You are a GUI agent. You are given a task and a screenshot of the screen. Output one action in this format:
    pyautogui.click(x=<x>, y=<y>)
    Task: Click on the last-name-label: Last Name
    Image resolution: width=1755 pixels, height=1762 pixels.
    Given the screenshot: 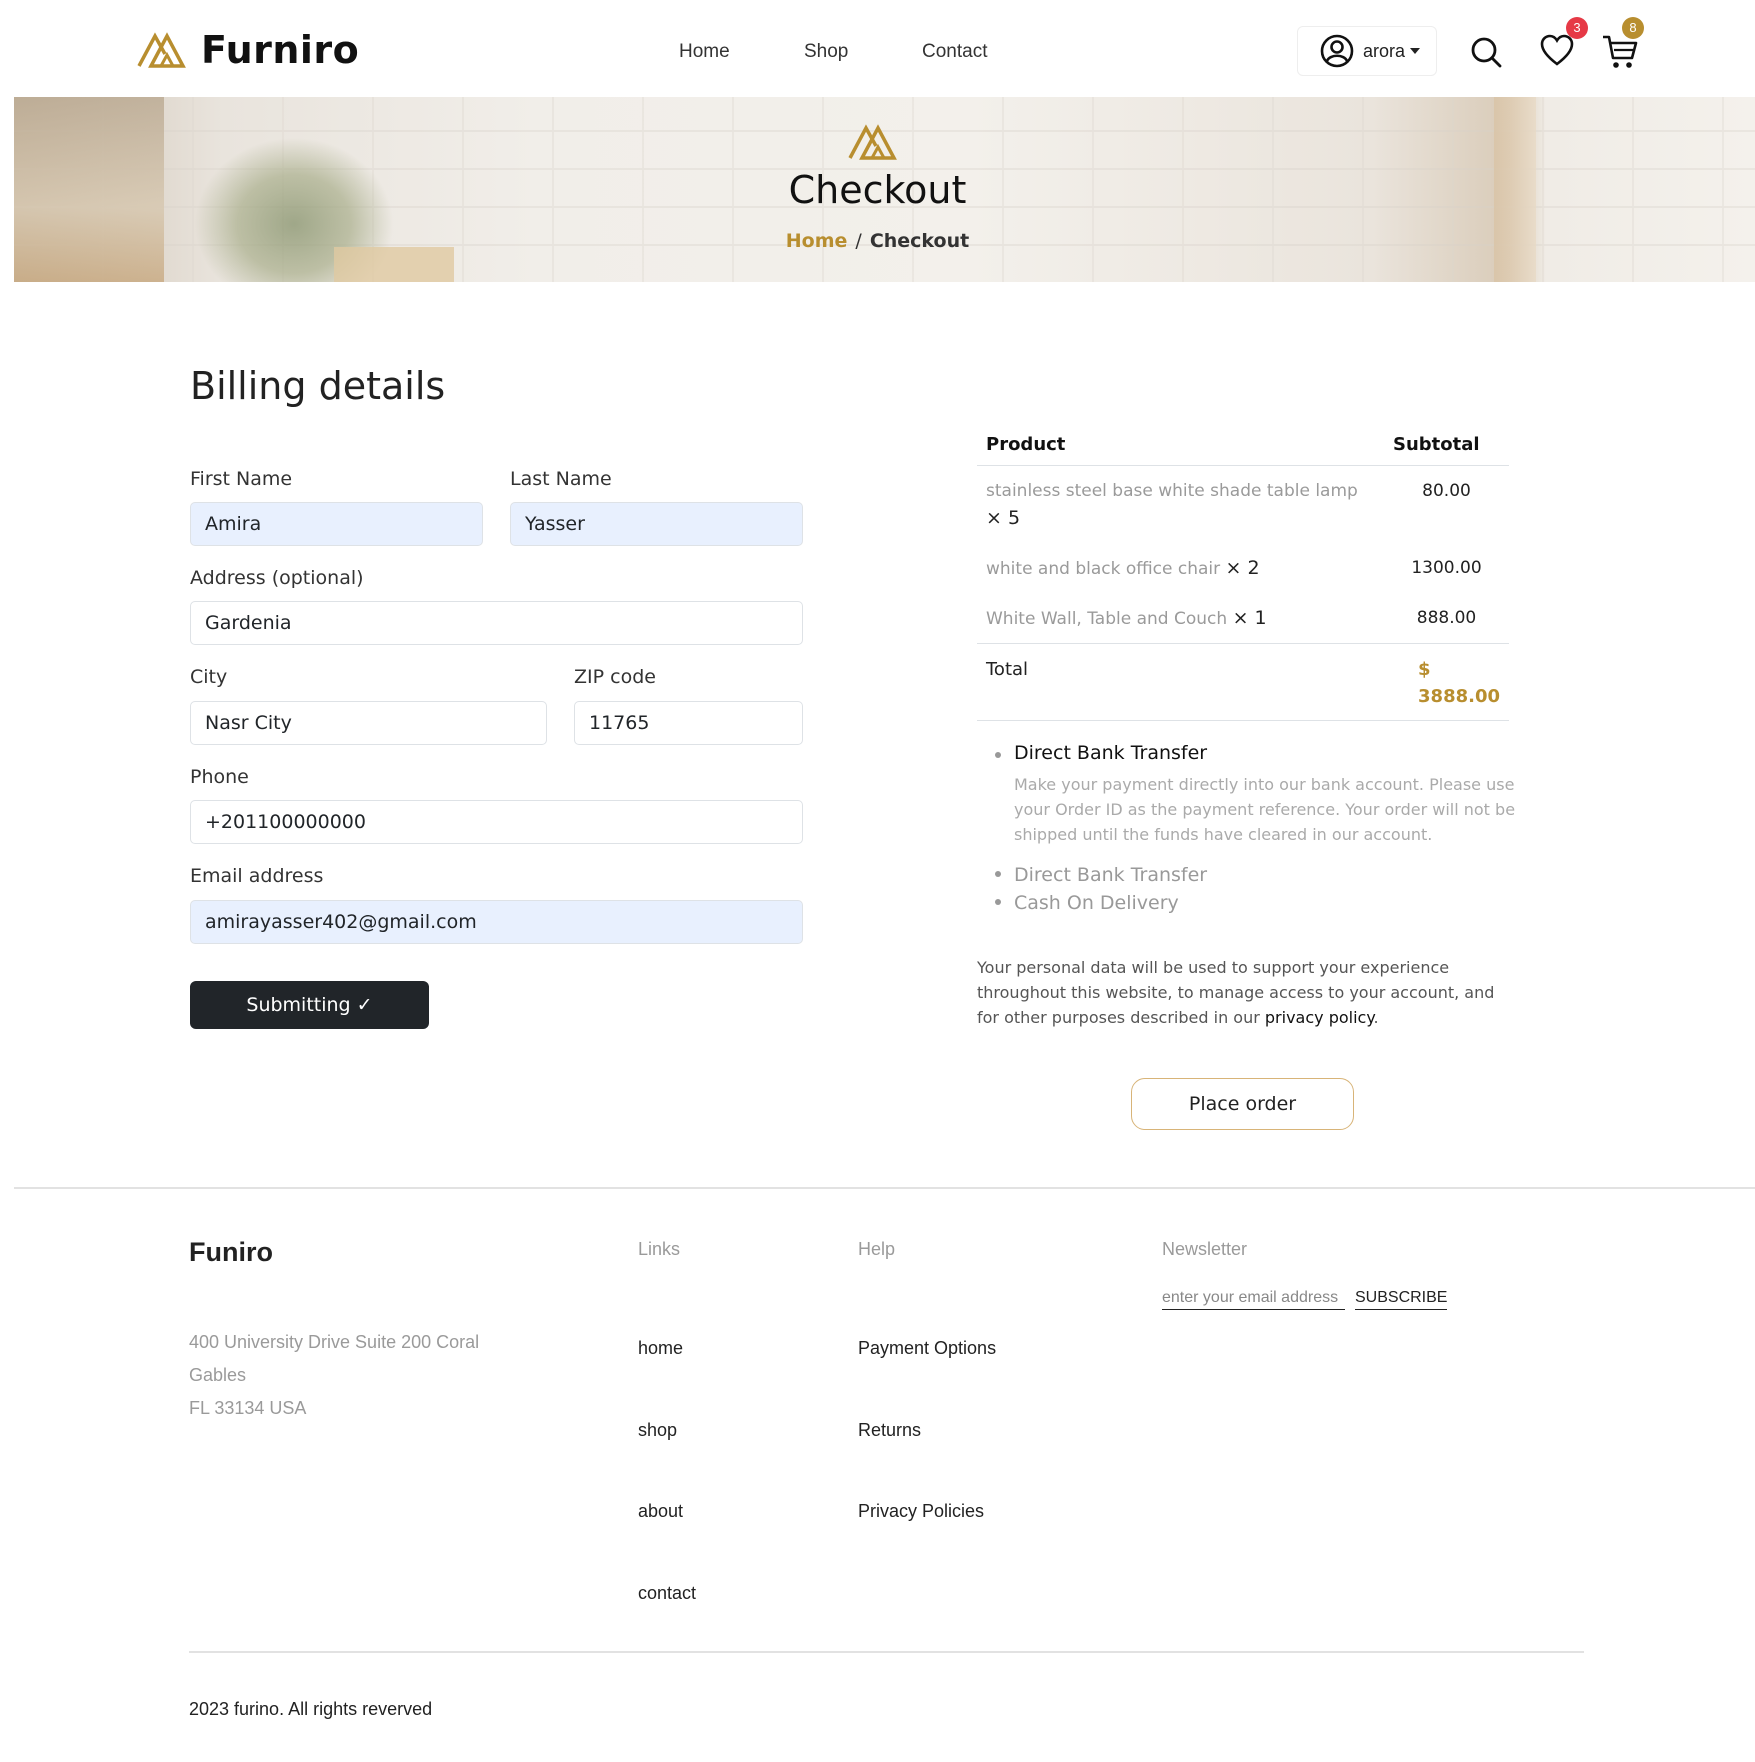 What is the action you would take?
    pyautogui.click(x=561, y=479)
    